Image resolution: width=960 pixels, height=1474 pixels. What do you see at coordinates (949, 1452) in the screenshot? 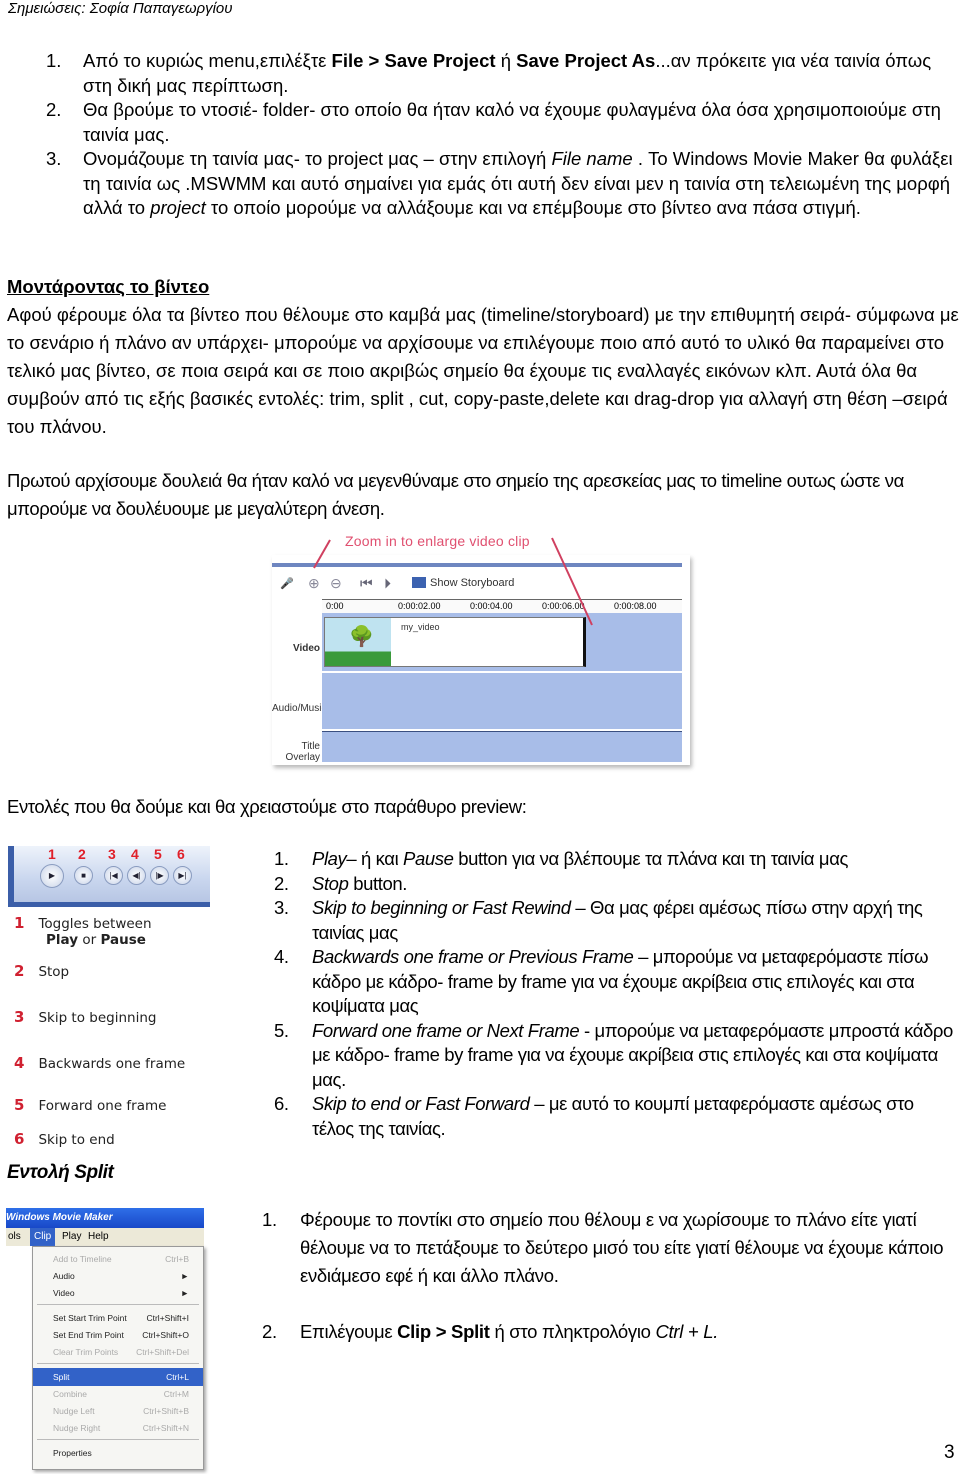
I see `page-number: 3` at bounding box center [949, 1452].